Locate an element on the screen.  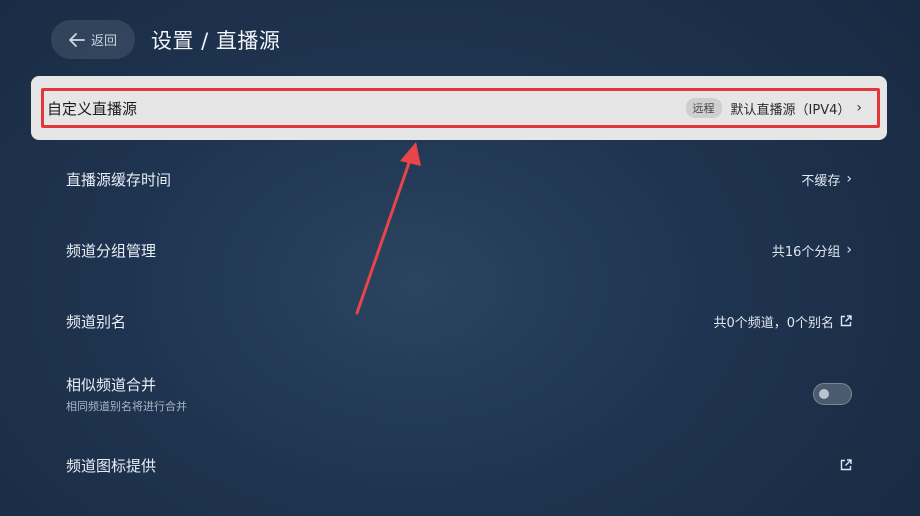
channel-alias-item: 频道别名 共0个频道，0个别名 is located at coordinates (459, 321).